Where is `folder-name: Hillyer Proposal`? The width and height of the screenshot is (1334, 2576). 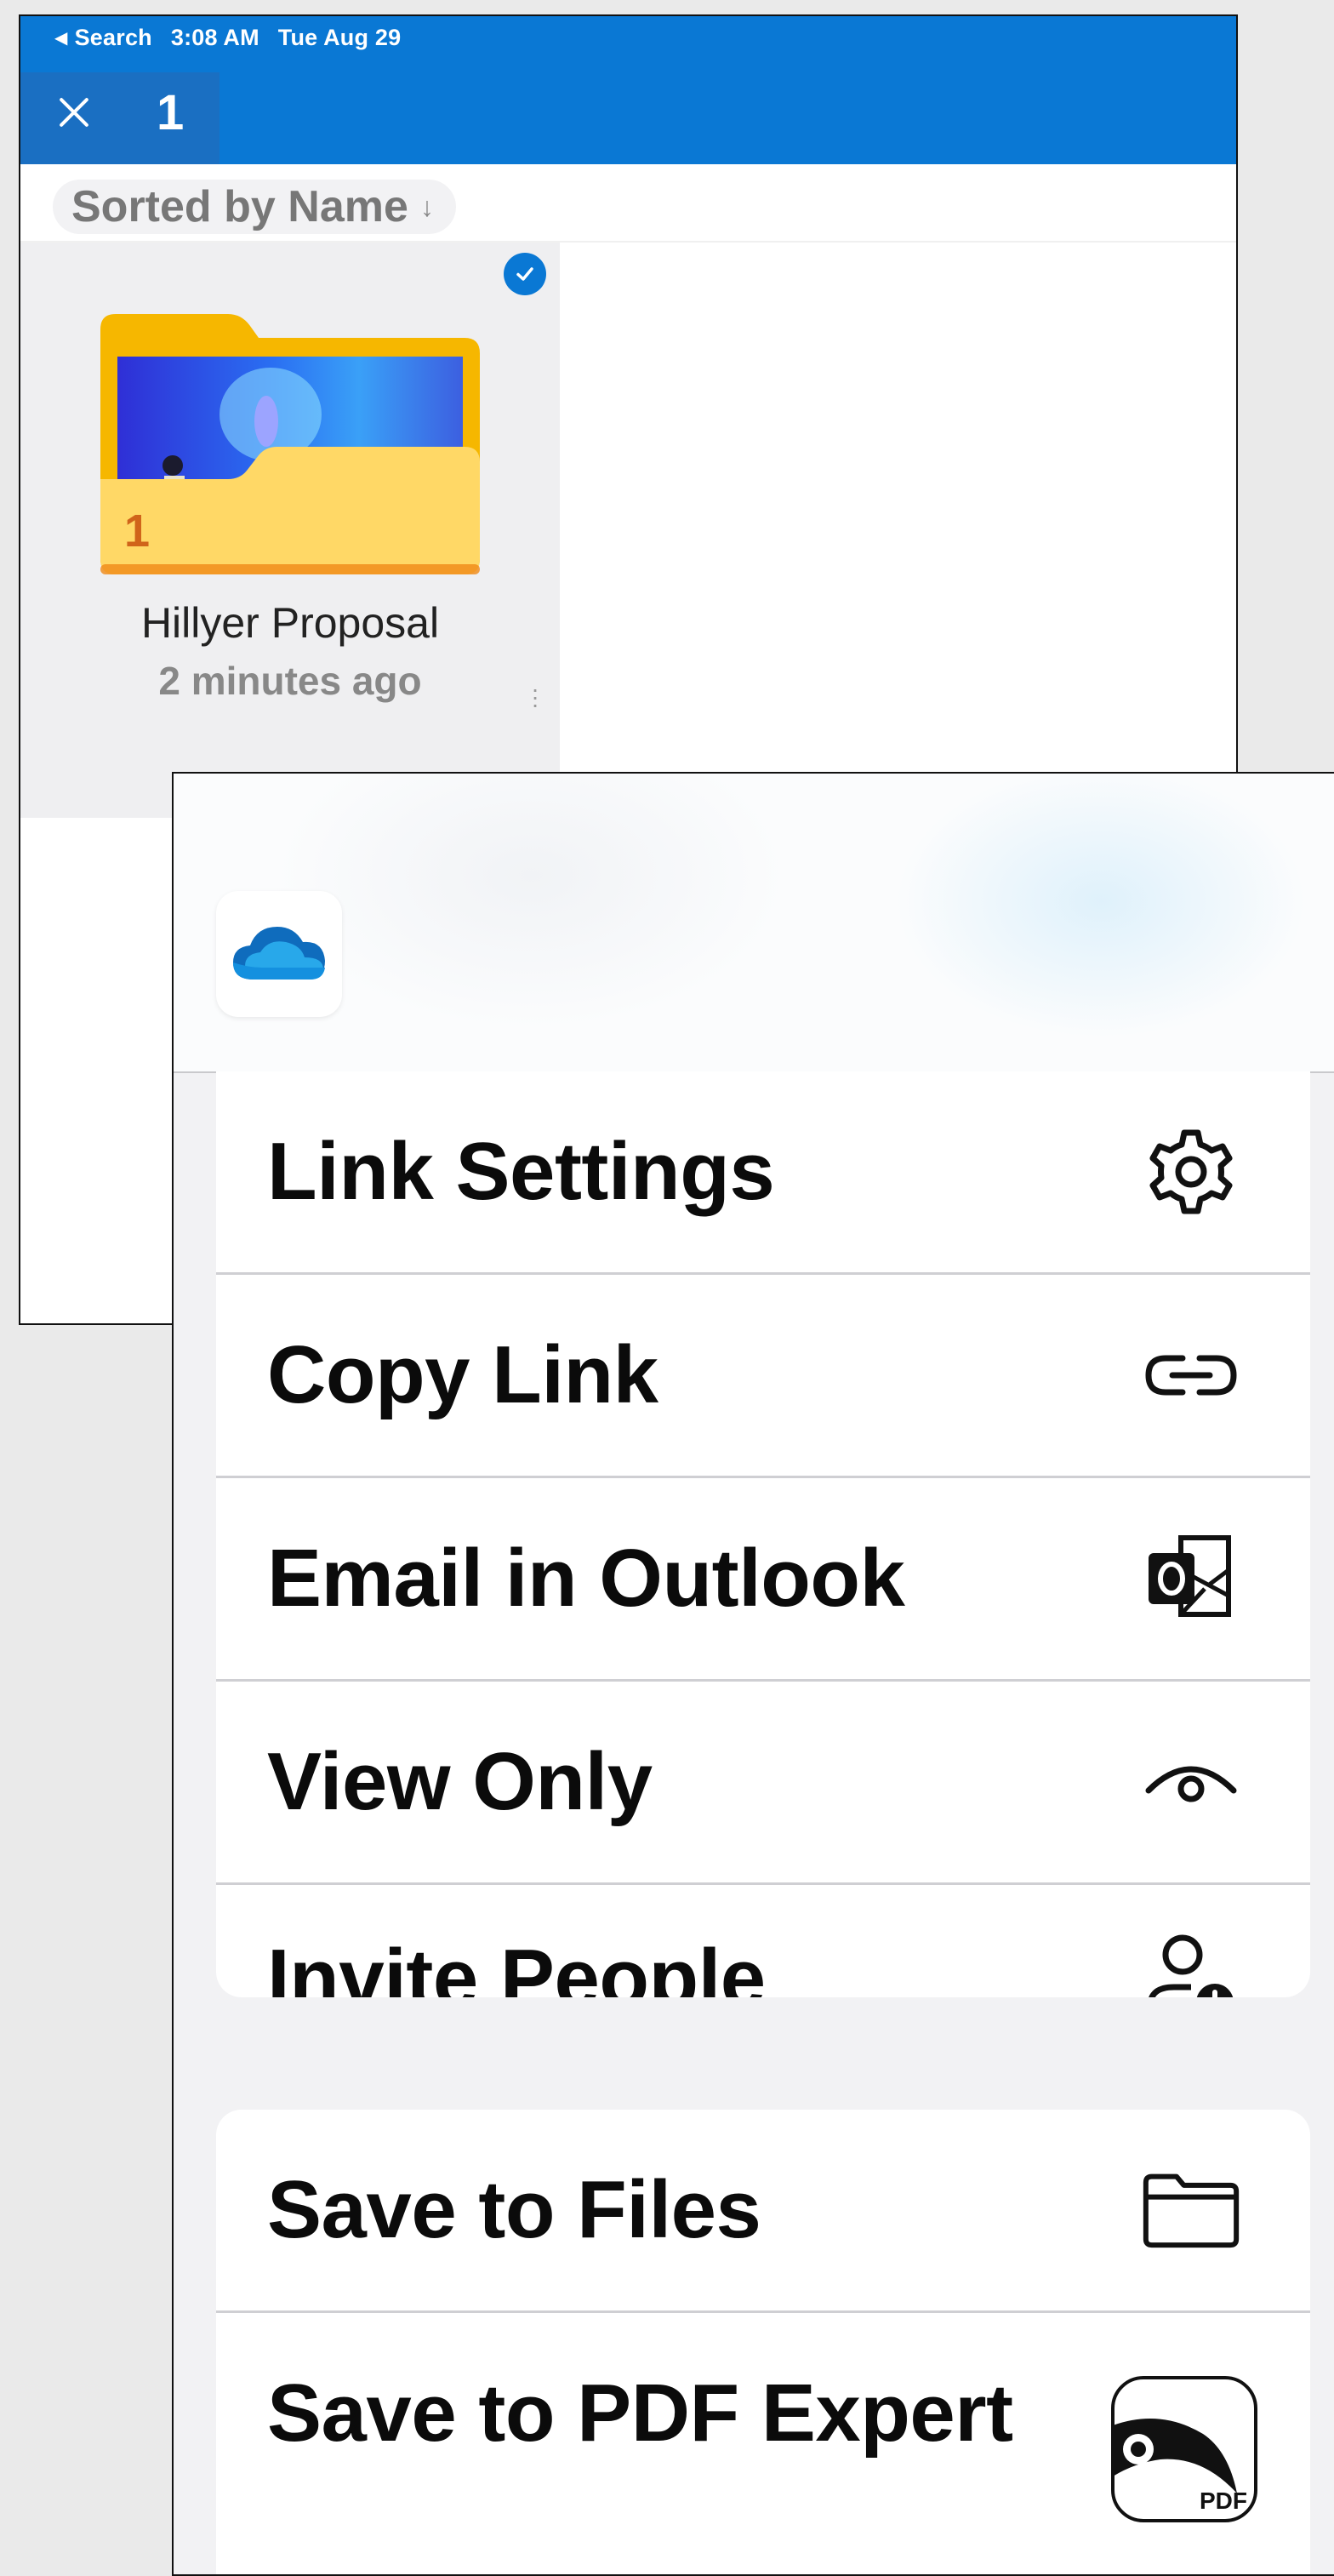 folder-name: Hillyer Proposal is located at coordinates (290, 623).